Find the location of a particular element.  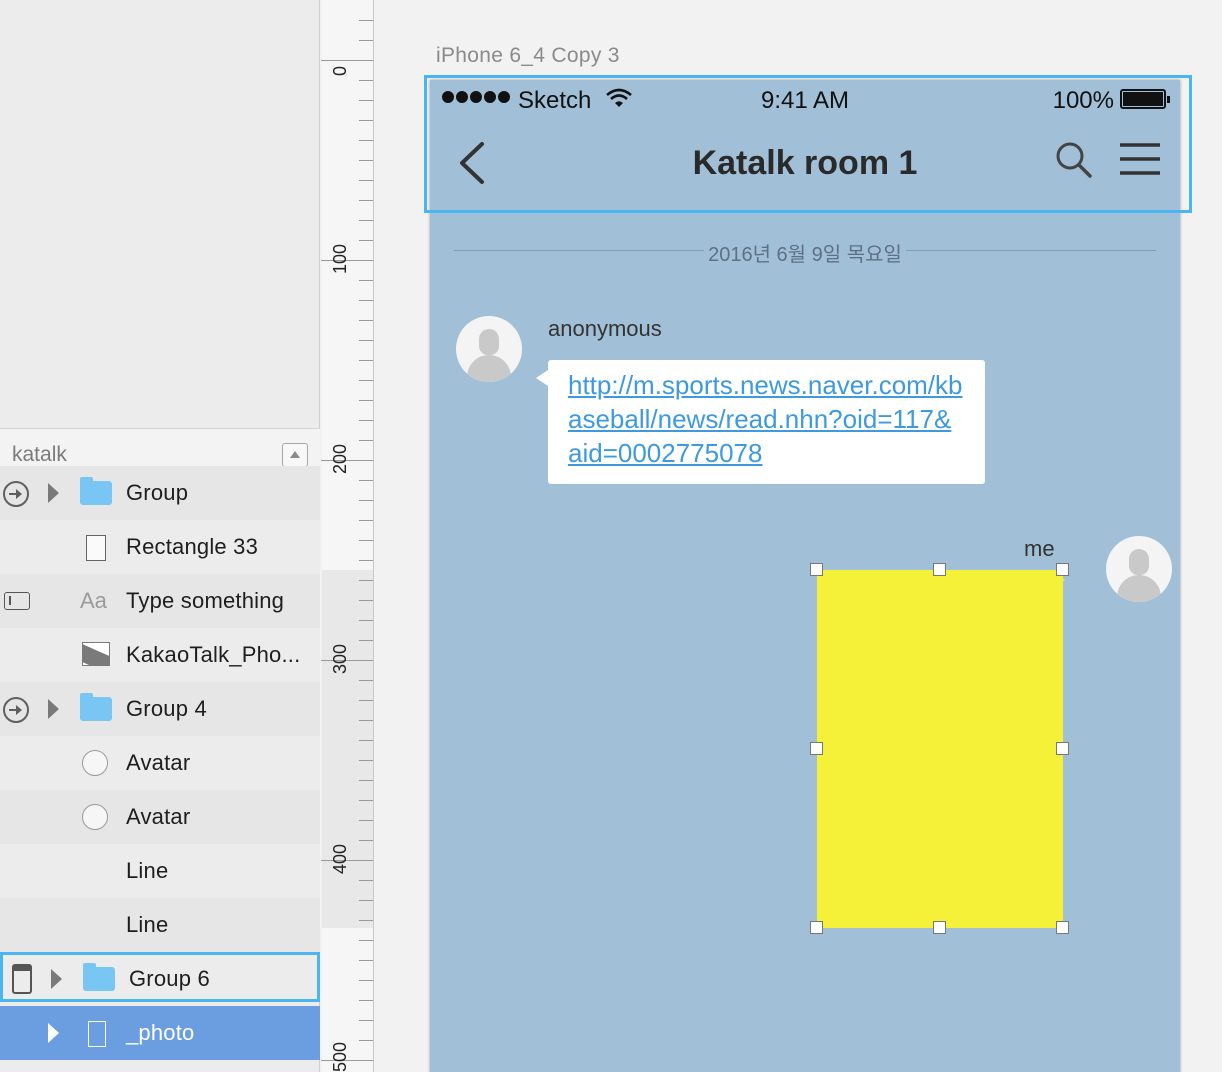

resize-handle-top-right is located at coordinates (1062, 569).